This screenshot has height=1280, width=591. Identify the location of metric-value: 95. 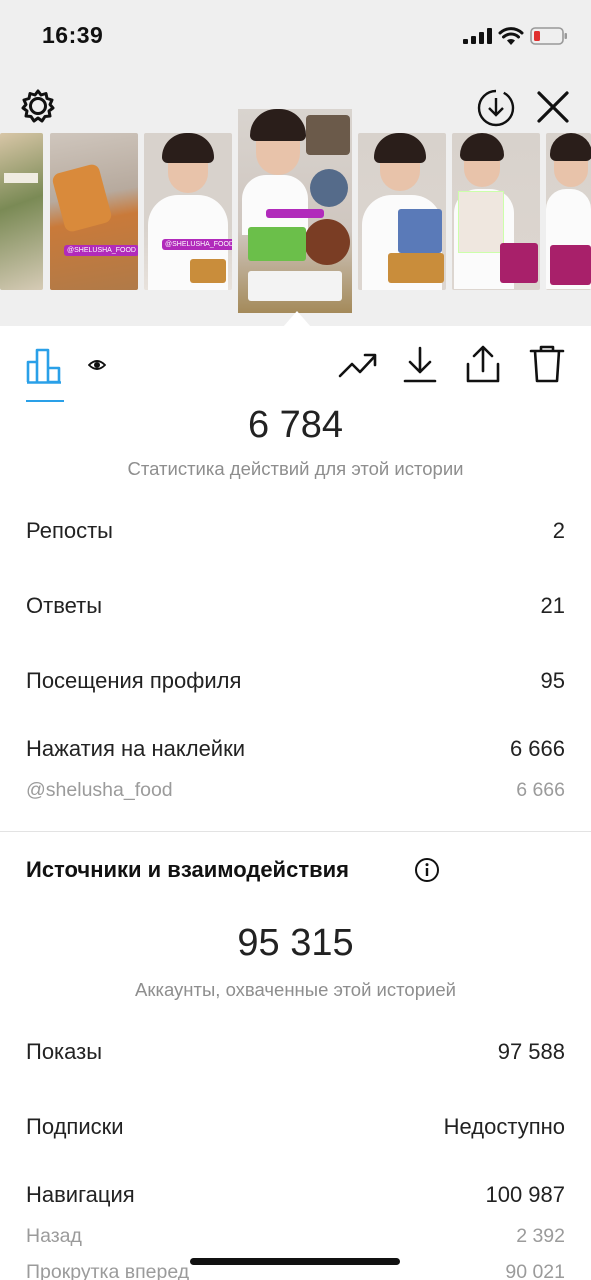
(552, 680).